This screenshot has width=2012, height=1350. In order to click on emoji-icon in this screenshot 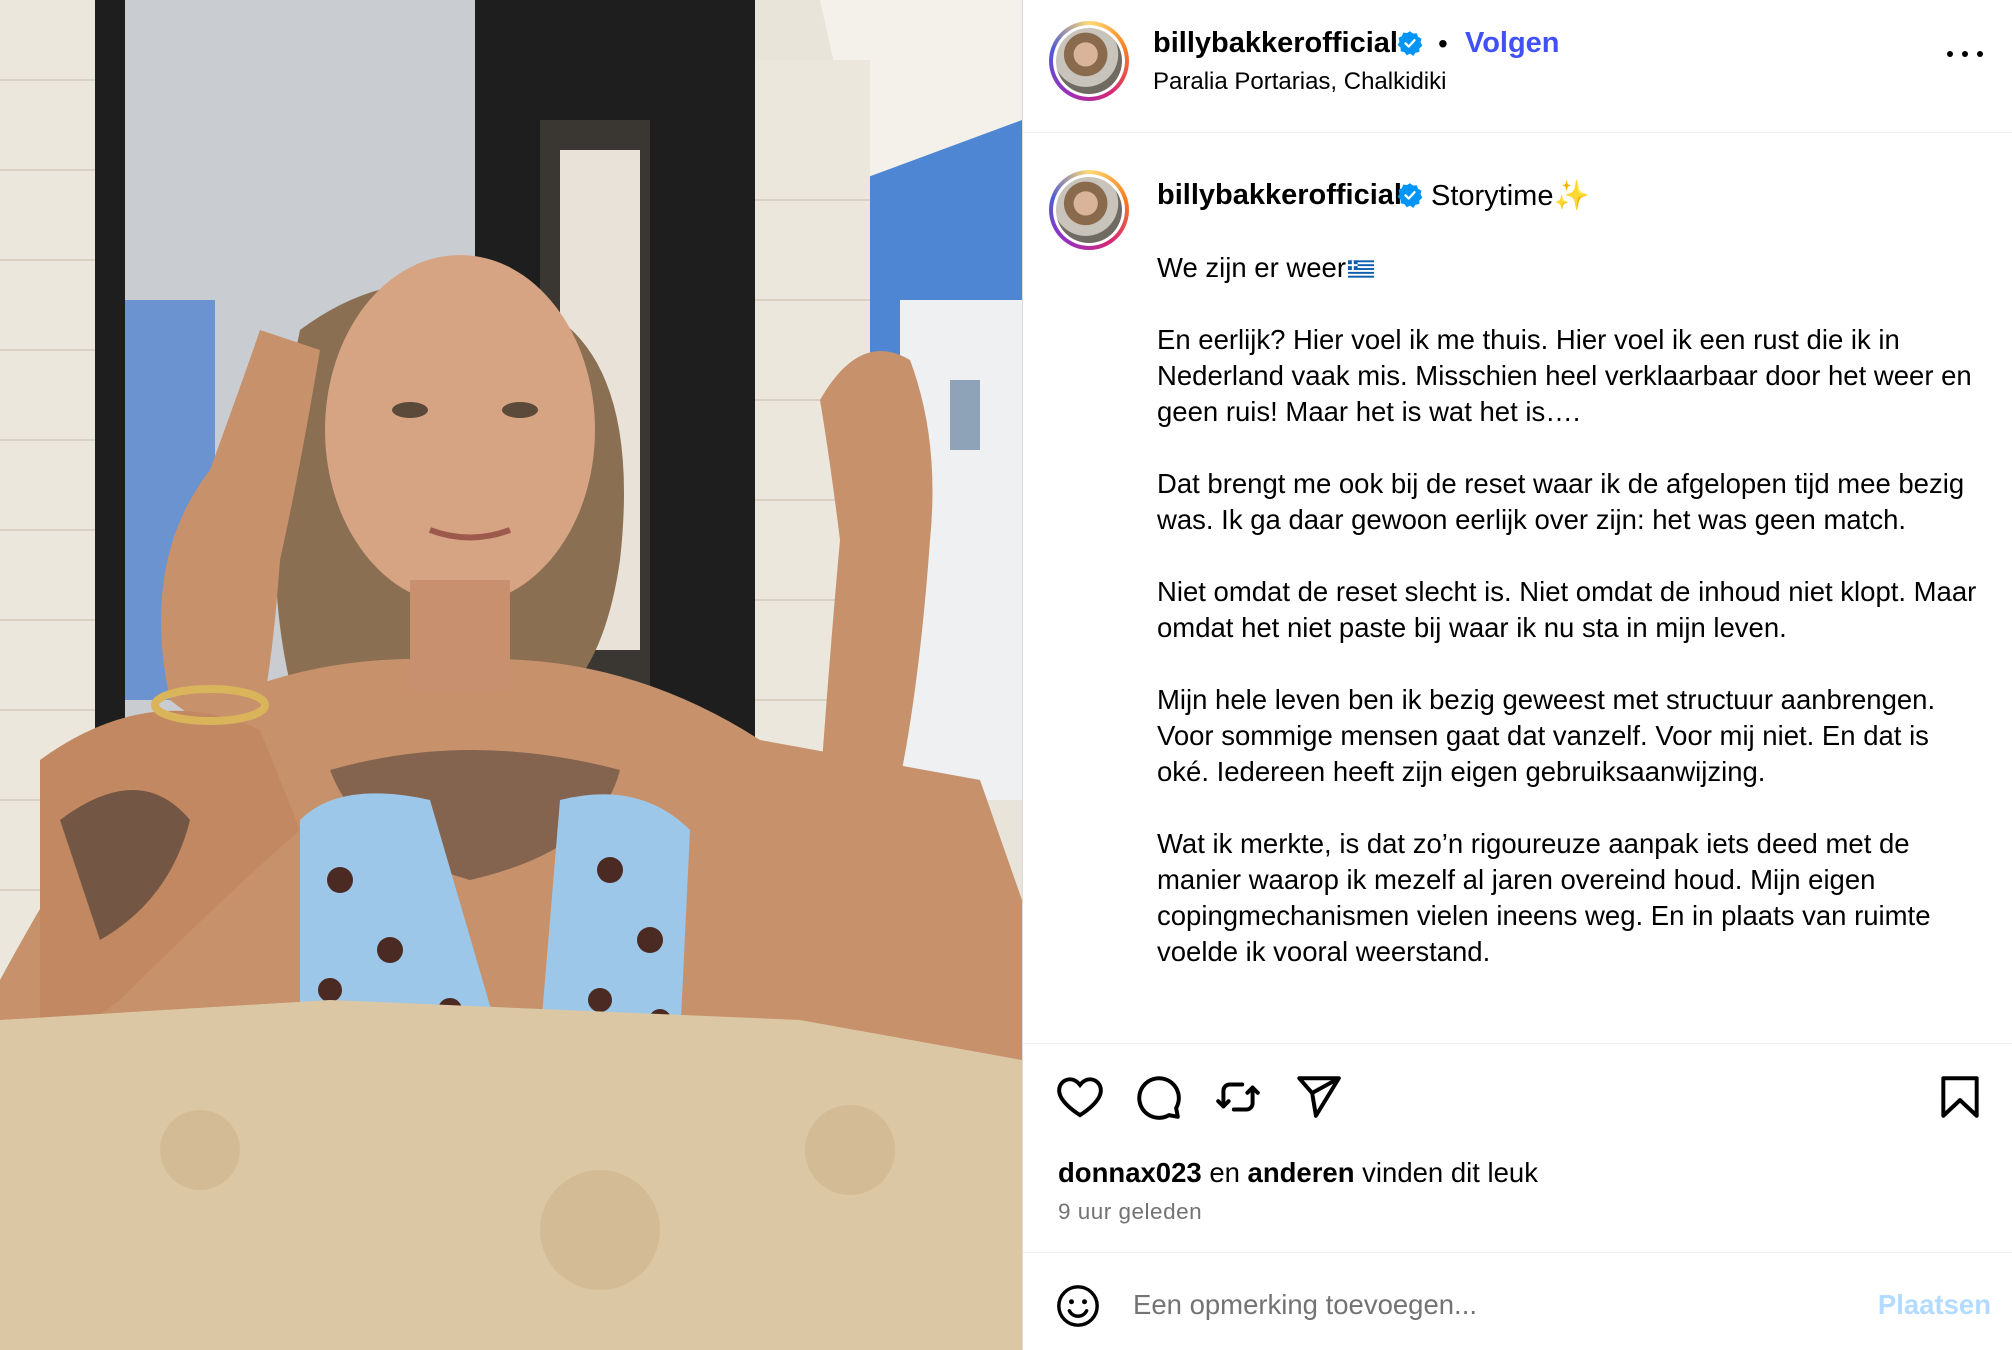, I will do `click(1078, 1306)`.